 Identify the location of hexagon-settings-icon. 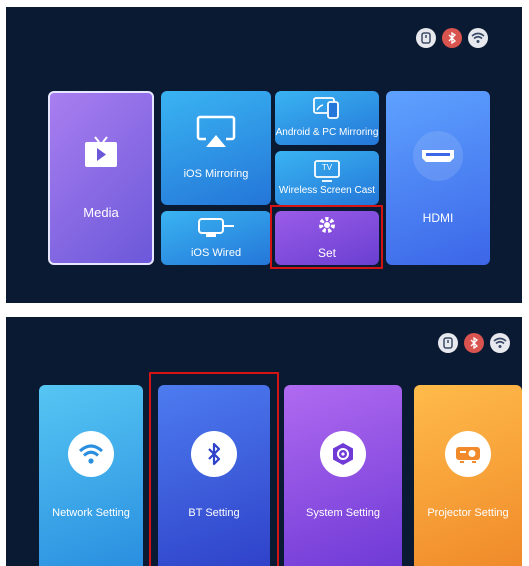
(343, 453).